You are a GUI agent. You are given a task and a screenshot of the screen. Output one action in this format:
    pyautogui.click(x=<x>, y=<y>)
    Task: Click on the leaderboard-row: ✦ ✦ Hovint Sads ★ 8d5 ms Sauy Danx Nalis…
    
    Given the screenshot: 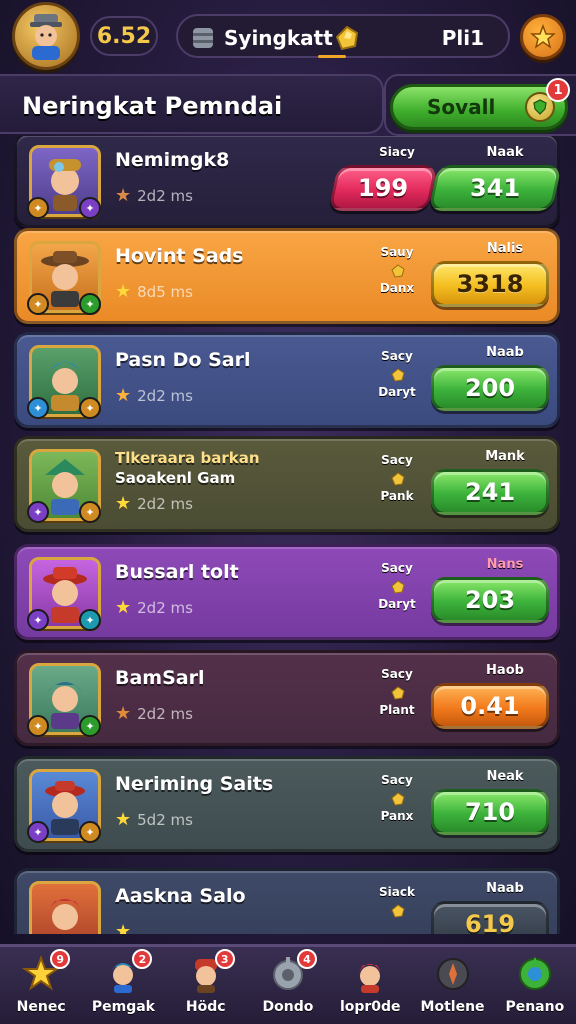 What is the action you would take?
    pyautogui.click(x=287, y=276)
    